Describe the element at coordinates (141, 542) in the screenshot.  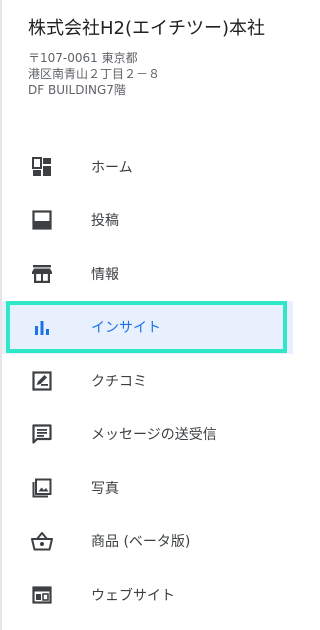
I see `sidebar-item-label: 商品 (ベータ版)` at that location.